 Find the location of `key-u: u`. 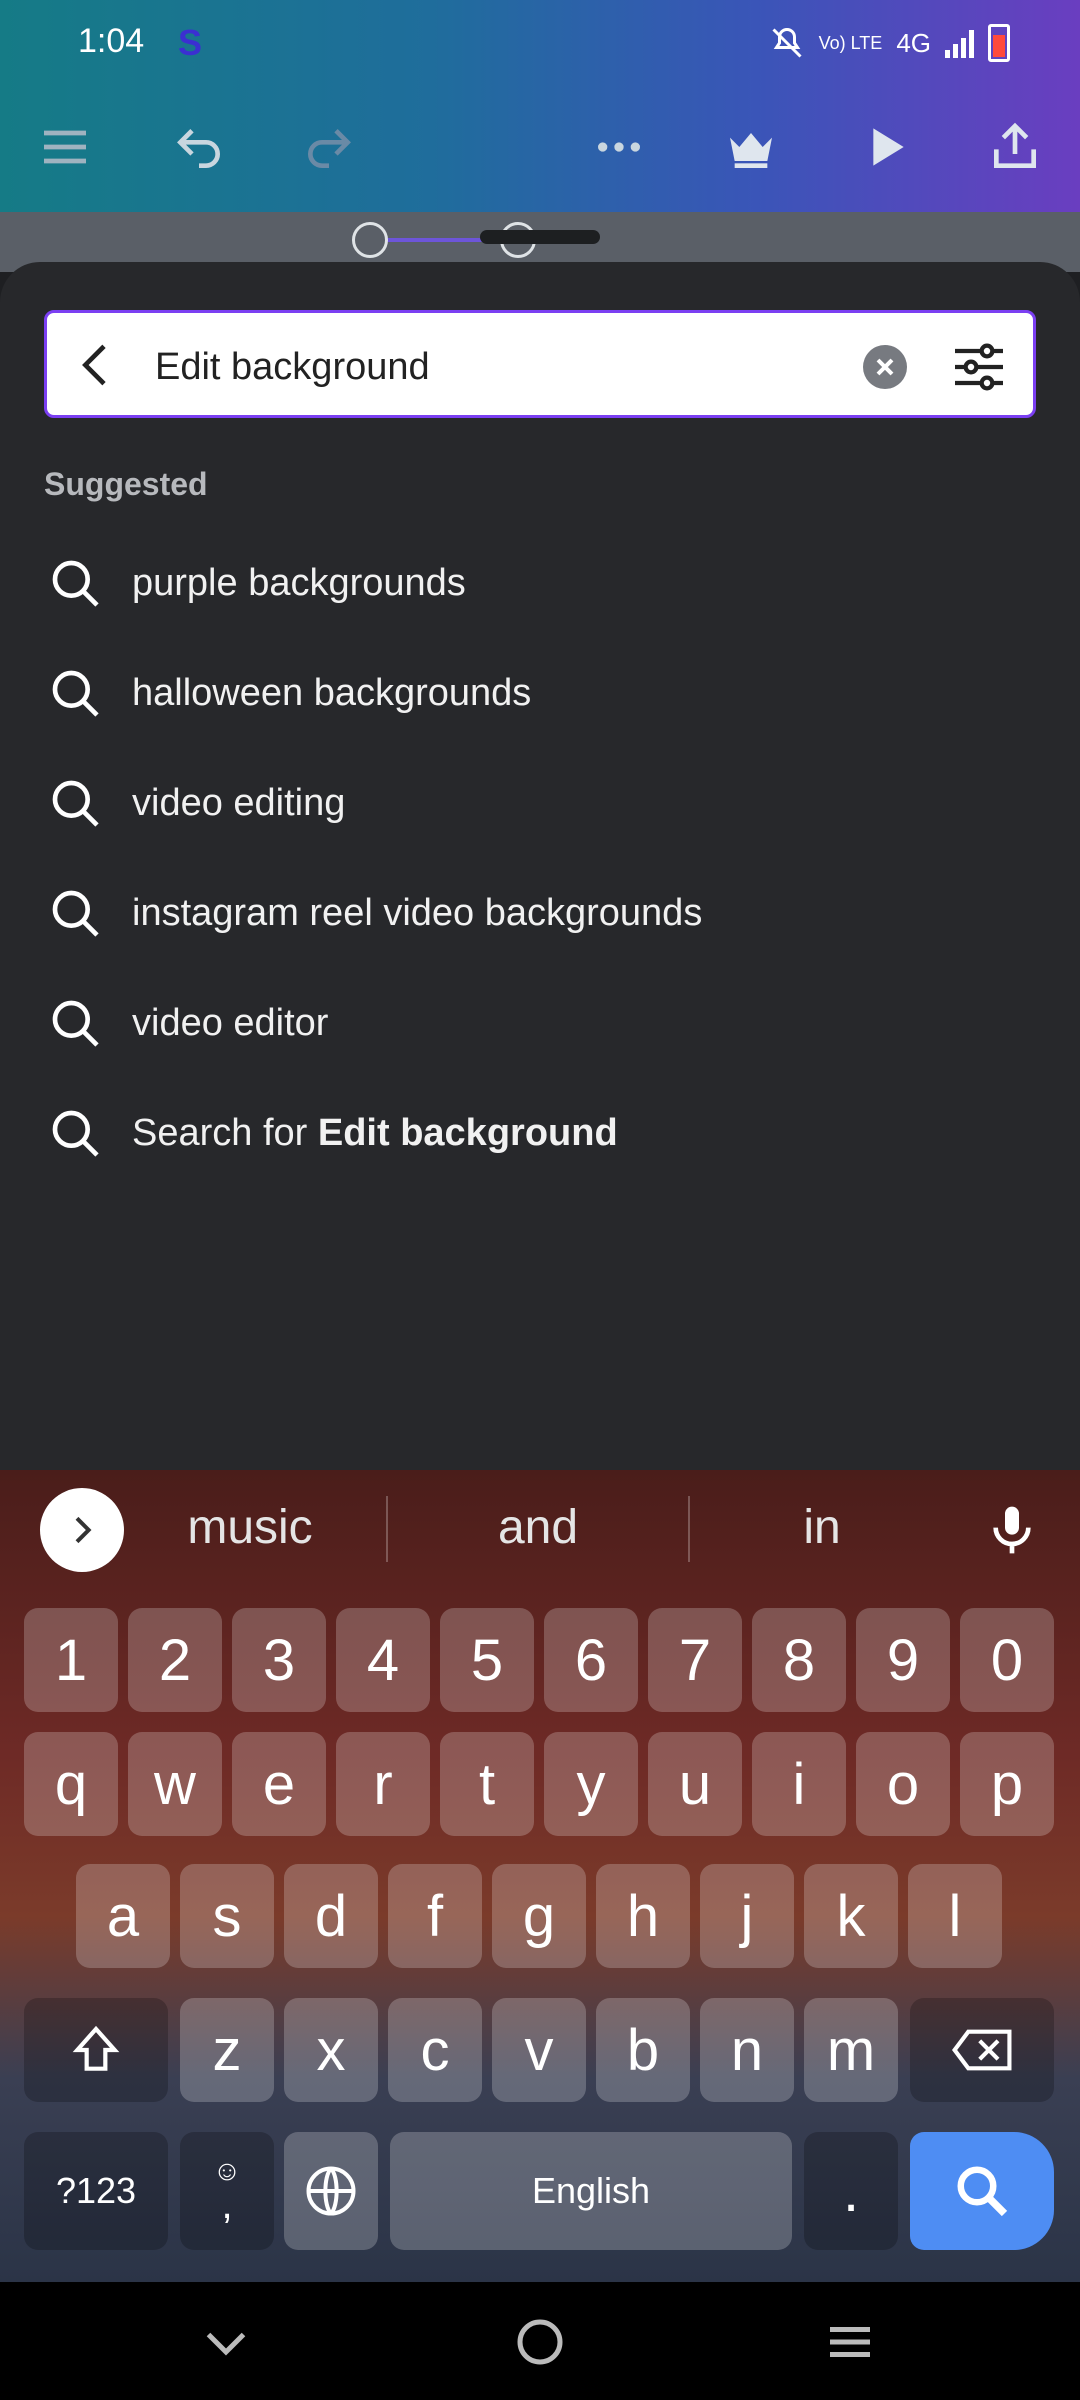

key-u: u is located at coordinates (695, 1784).